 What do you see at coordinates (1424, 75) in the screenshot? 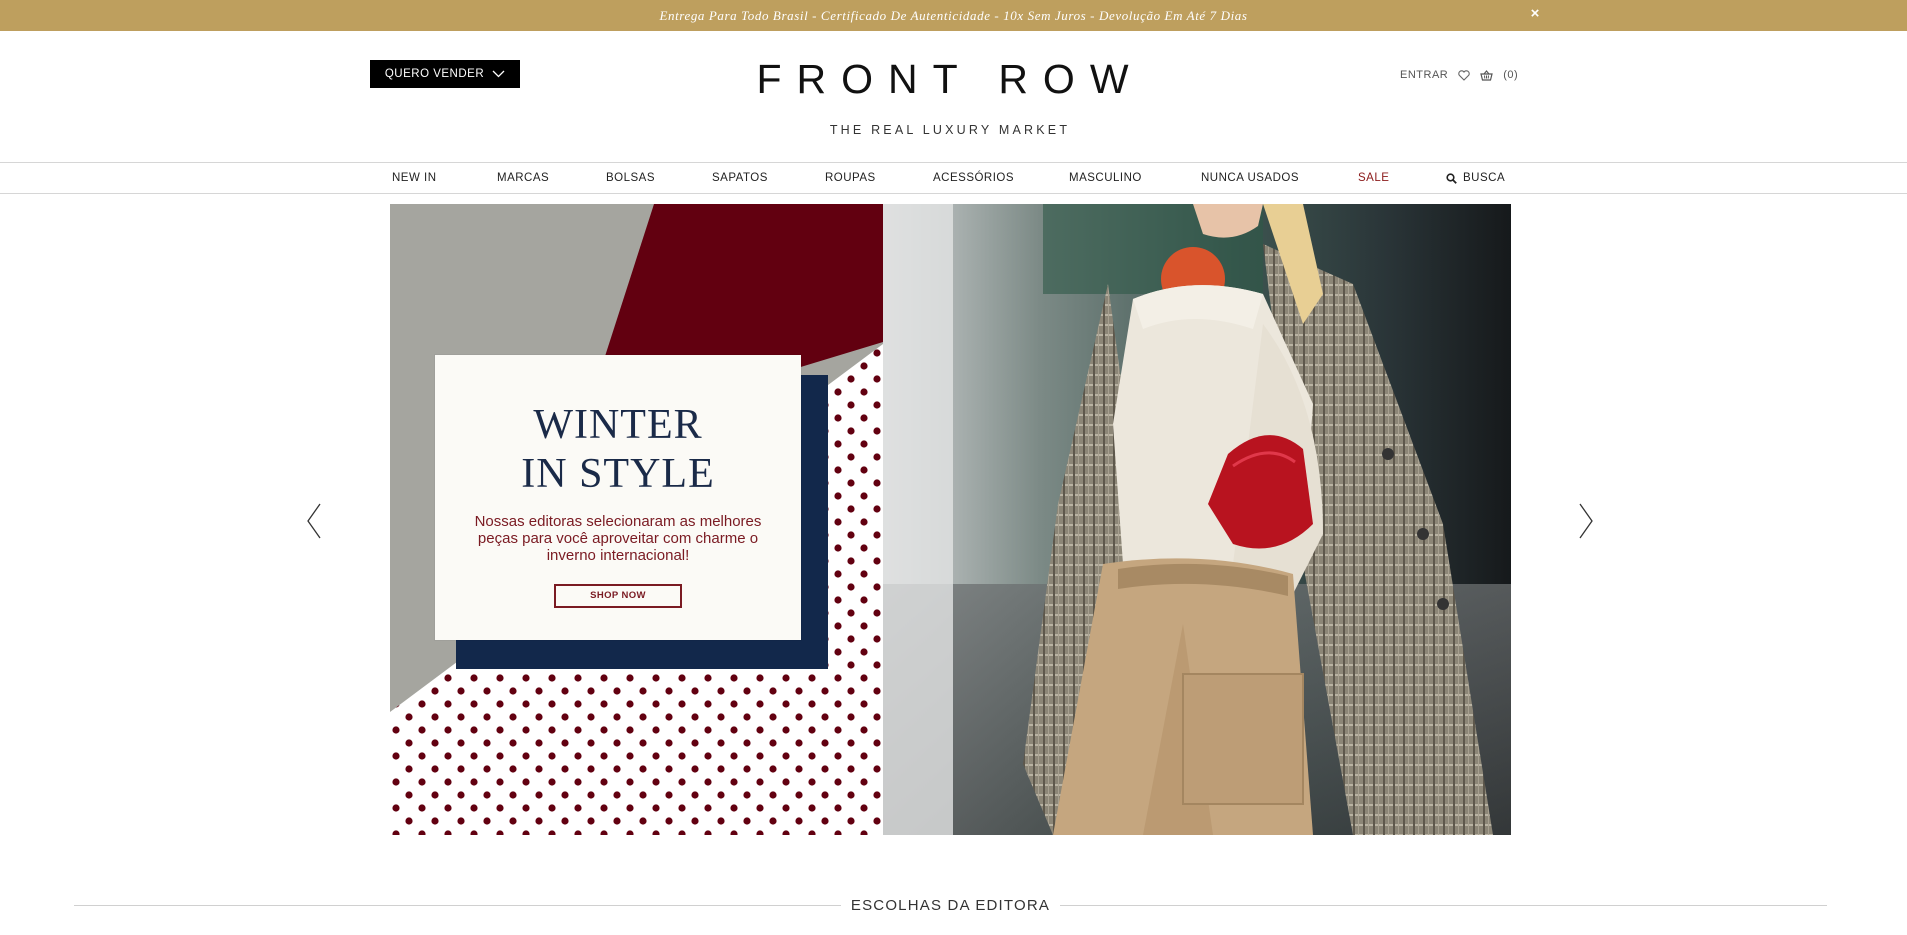
I see `login-link: ENTRAR` at bounding box center [1424, 75].